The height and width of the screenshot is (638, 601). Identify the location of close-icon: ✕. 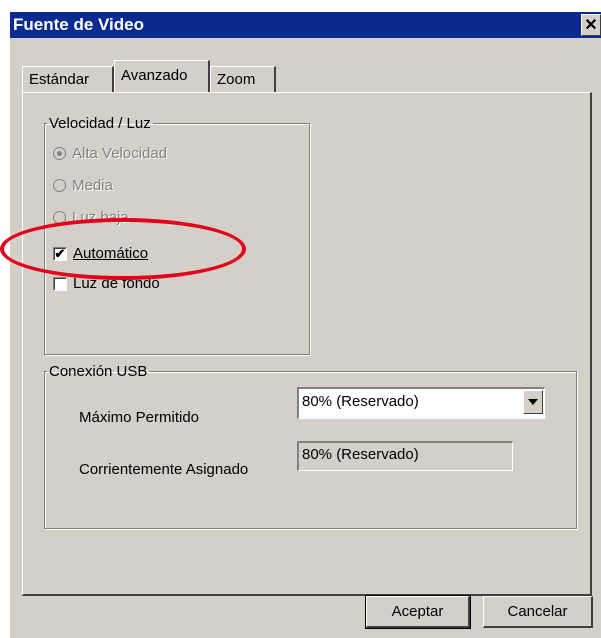
(591, 25).